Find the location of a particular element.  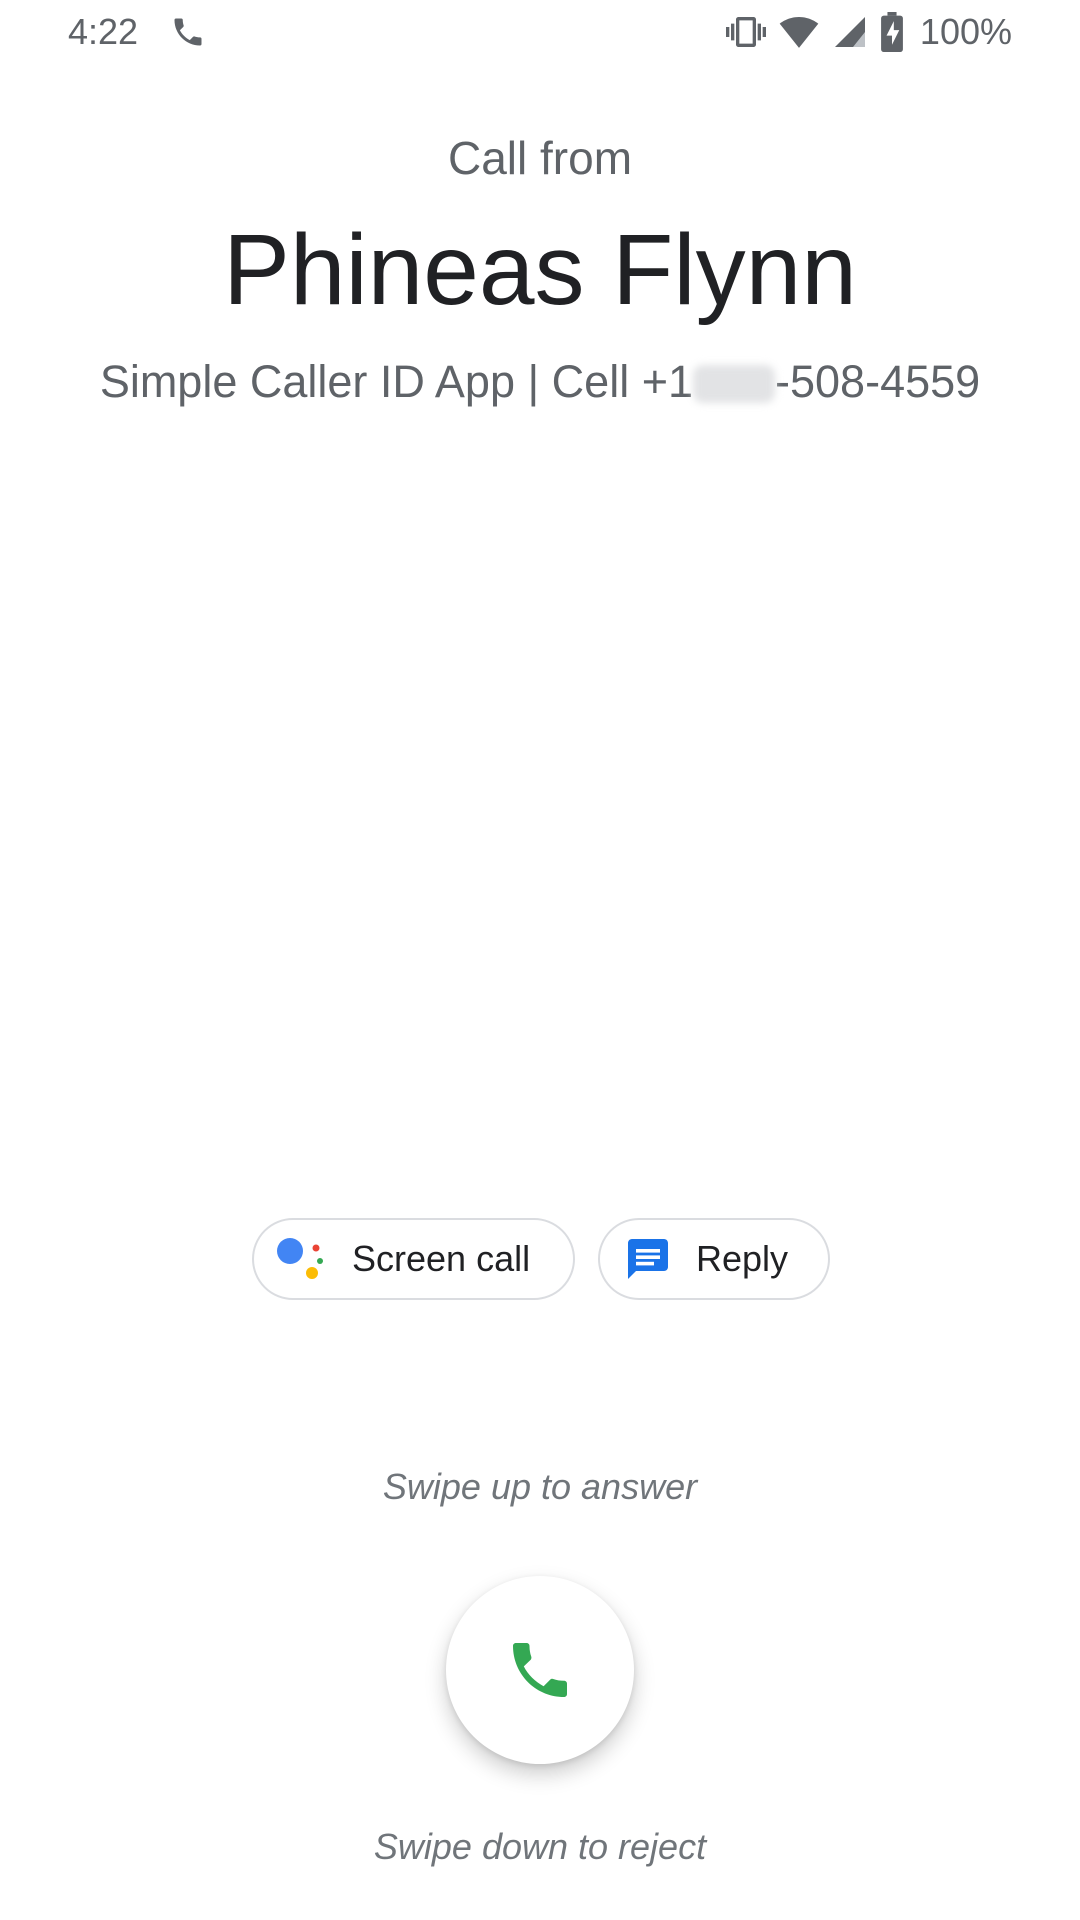

phone-answer-icon is located at coordinates (540, 1670).